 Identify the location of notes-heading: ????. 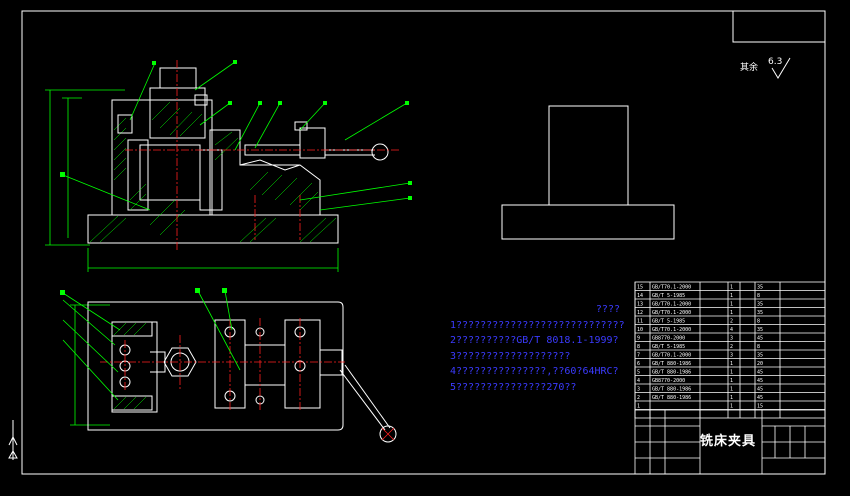
(607, 309).